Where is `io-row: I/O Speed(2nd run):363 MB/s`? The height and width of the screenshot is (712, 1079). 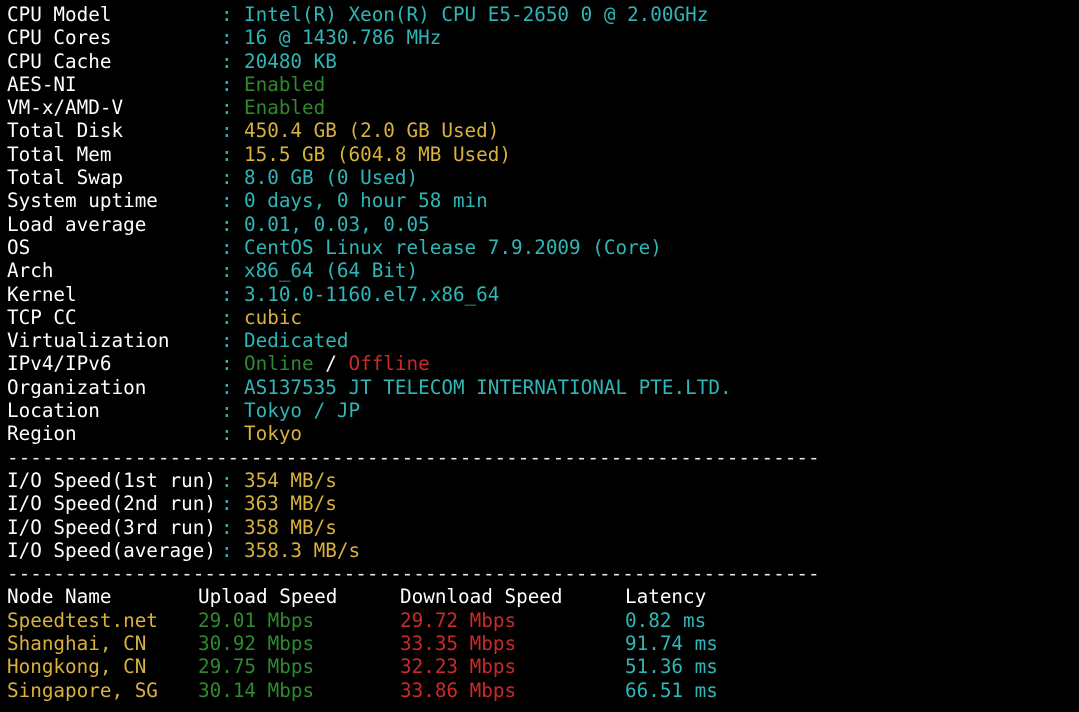 io-row: I/O Speed(2nd run):363 MB/s is located at coordinates (543, 503).